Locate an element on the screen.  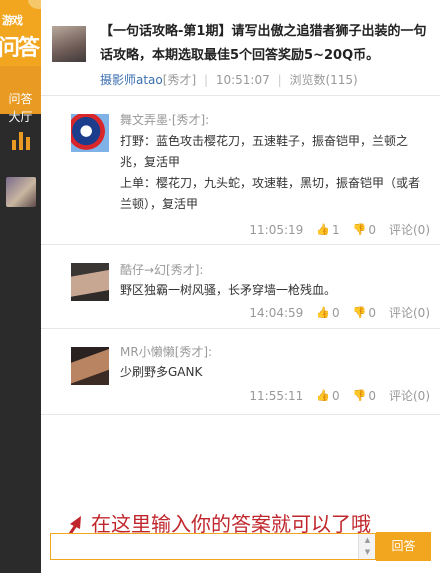
nav-user-thumbnail is located at coordinates (20, 192).